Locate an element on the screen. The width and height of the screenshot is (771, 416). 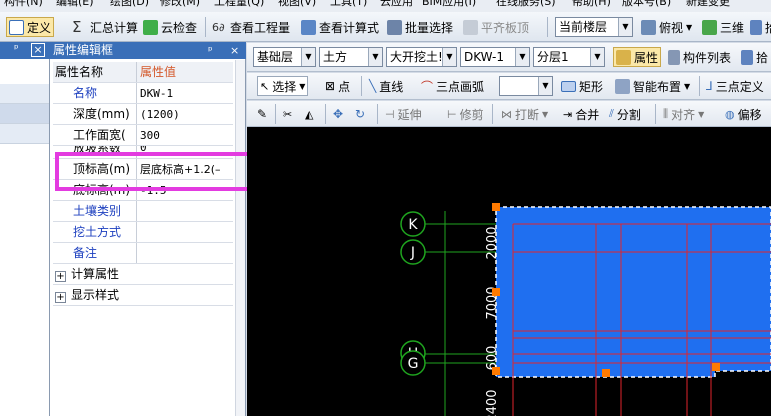
current-floor-dropdown: 当前楼层 ▼ is located at coordinates (594, 27).